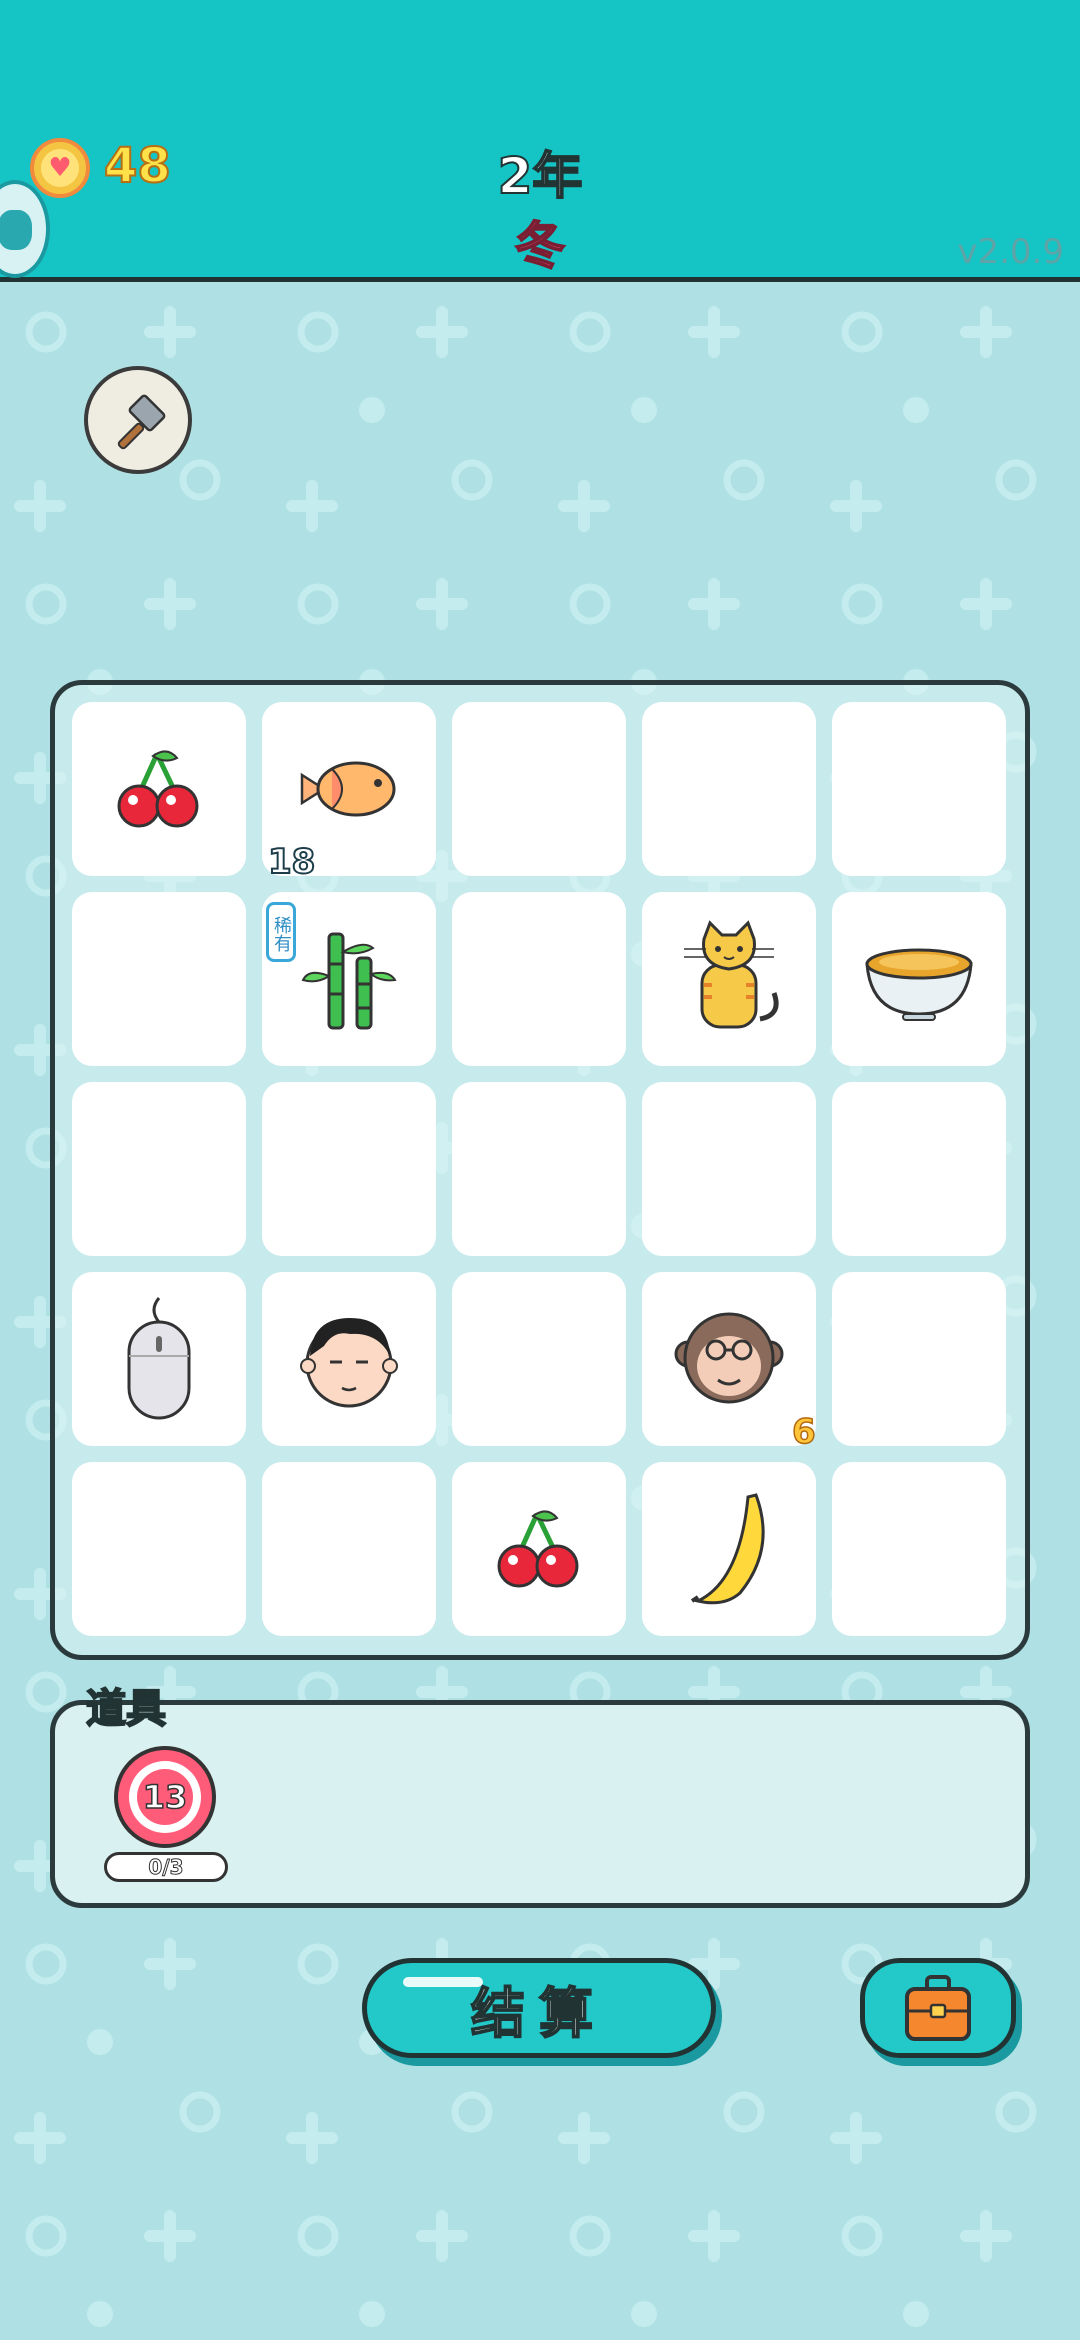 The width and height of the screenshot is (1080, 2340). I want to click on monkey-icon, so click(729, 1358).